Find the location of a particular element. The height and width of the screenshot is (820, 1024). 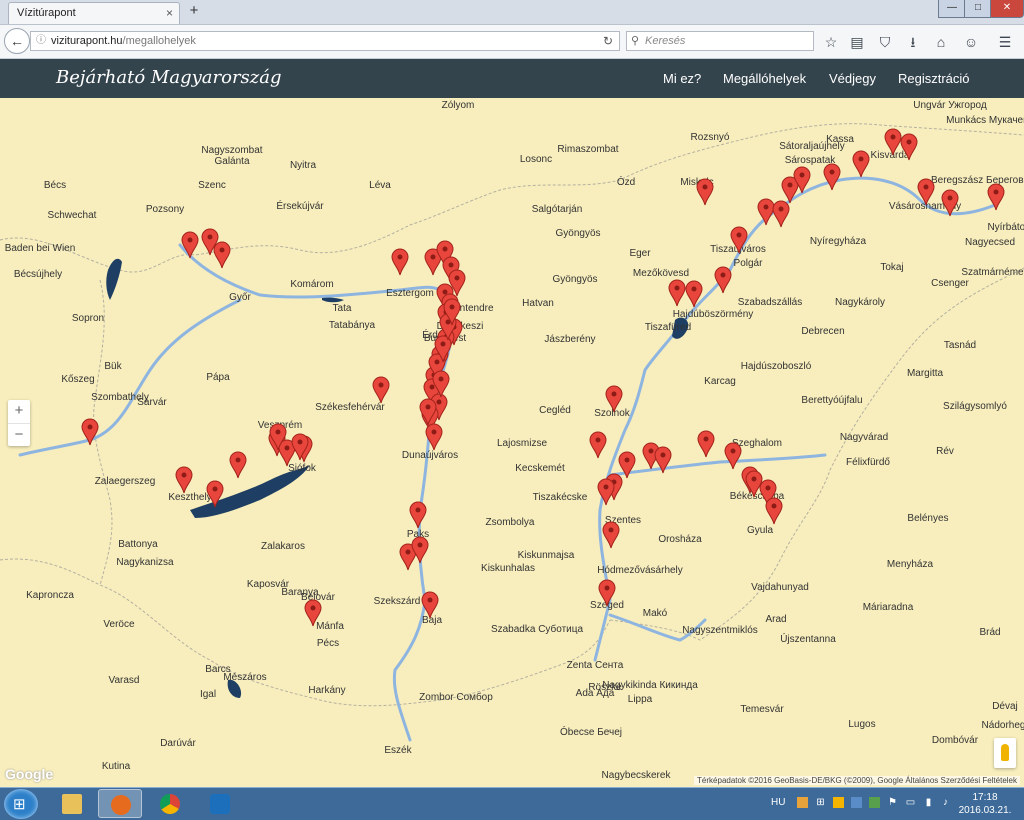

url-bar: ⓘ viziturapont.hu/megallohelyek ↻ is located at coordinates (325, 41).